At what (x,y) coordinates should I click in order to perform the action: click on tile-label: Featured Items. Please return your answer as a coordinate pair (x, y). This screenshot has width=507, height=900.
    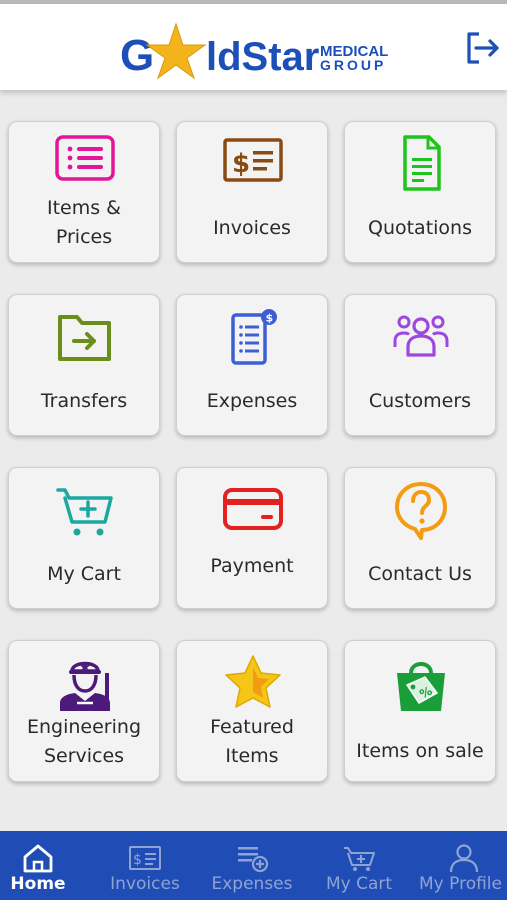
    Looking at the image, I should click on (252, 741).